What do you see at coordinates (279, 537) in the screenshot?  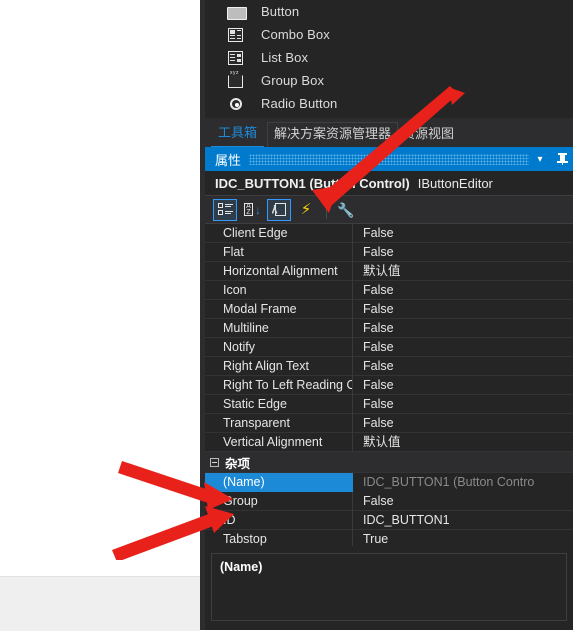 I see `property-key: Tabstop` at bounding box center [279, 537].